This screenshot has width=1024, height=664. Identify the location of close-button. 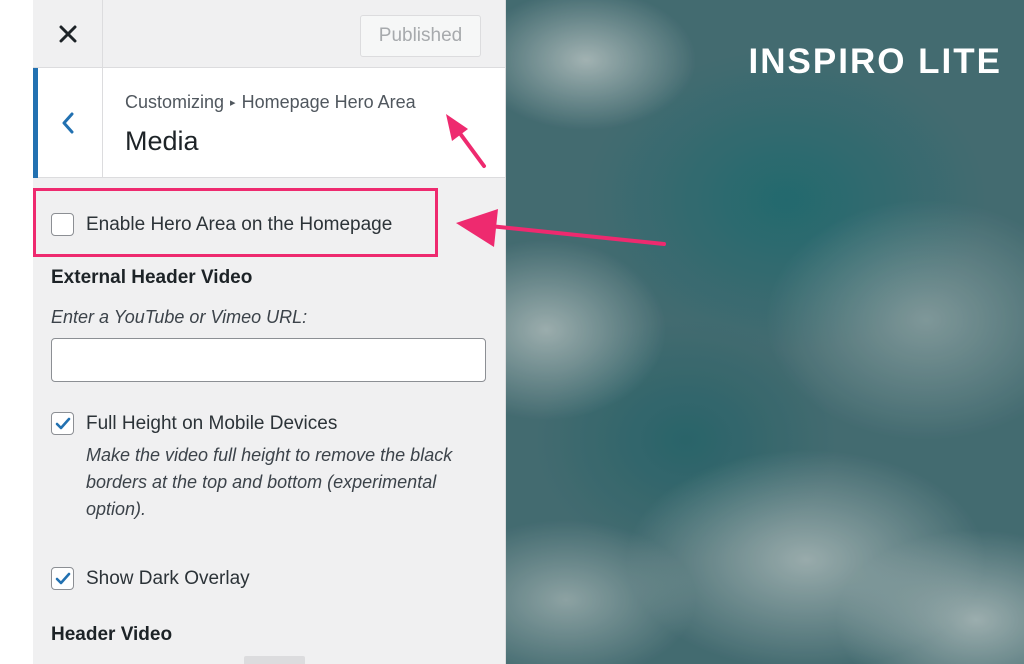
(68, 34).